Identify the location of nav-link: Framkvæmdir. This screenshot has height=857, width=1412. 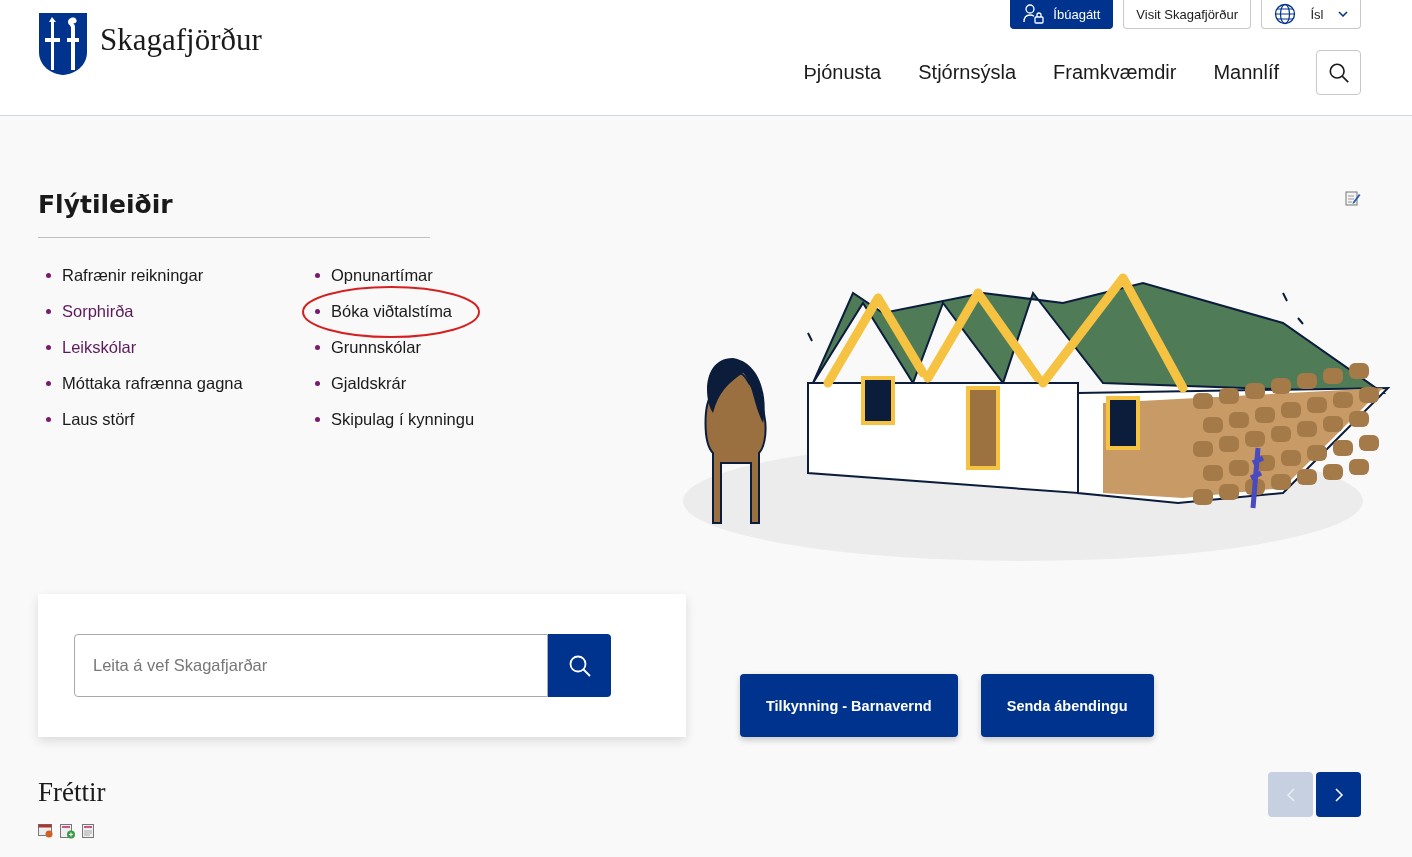
(1115, 72).